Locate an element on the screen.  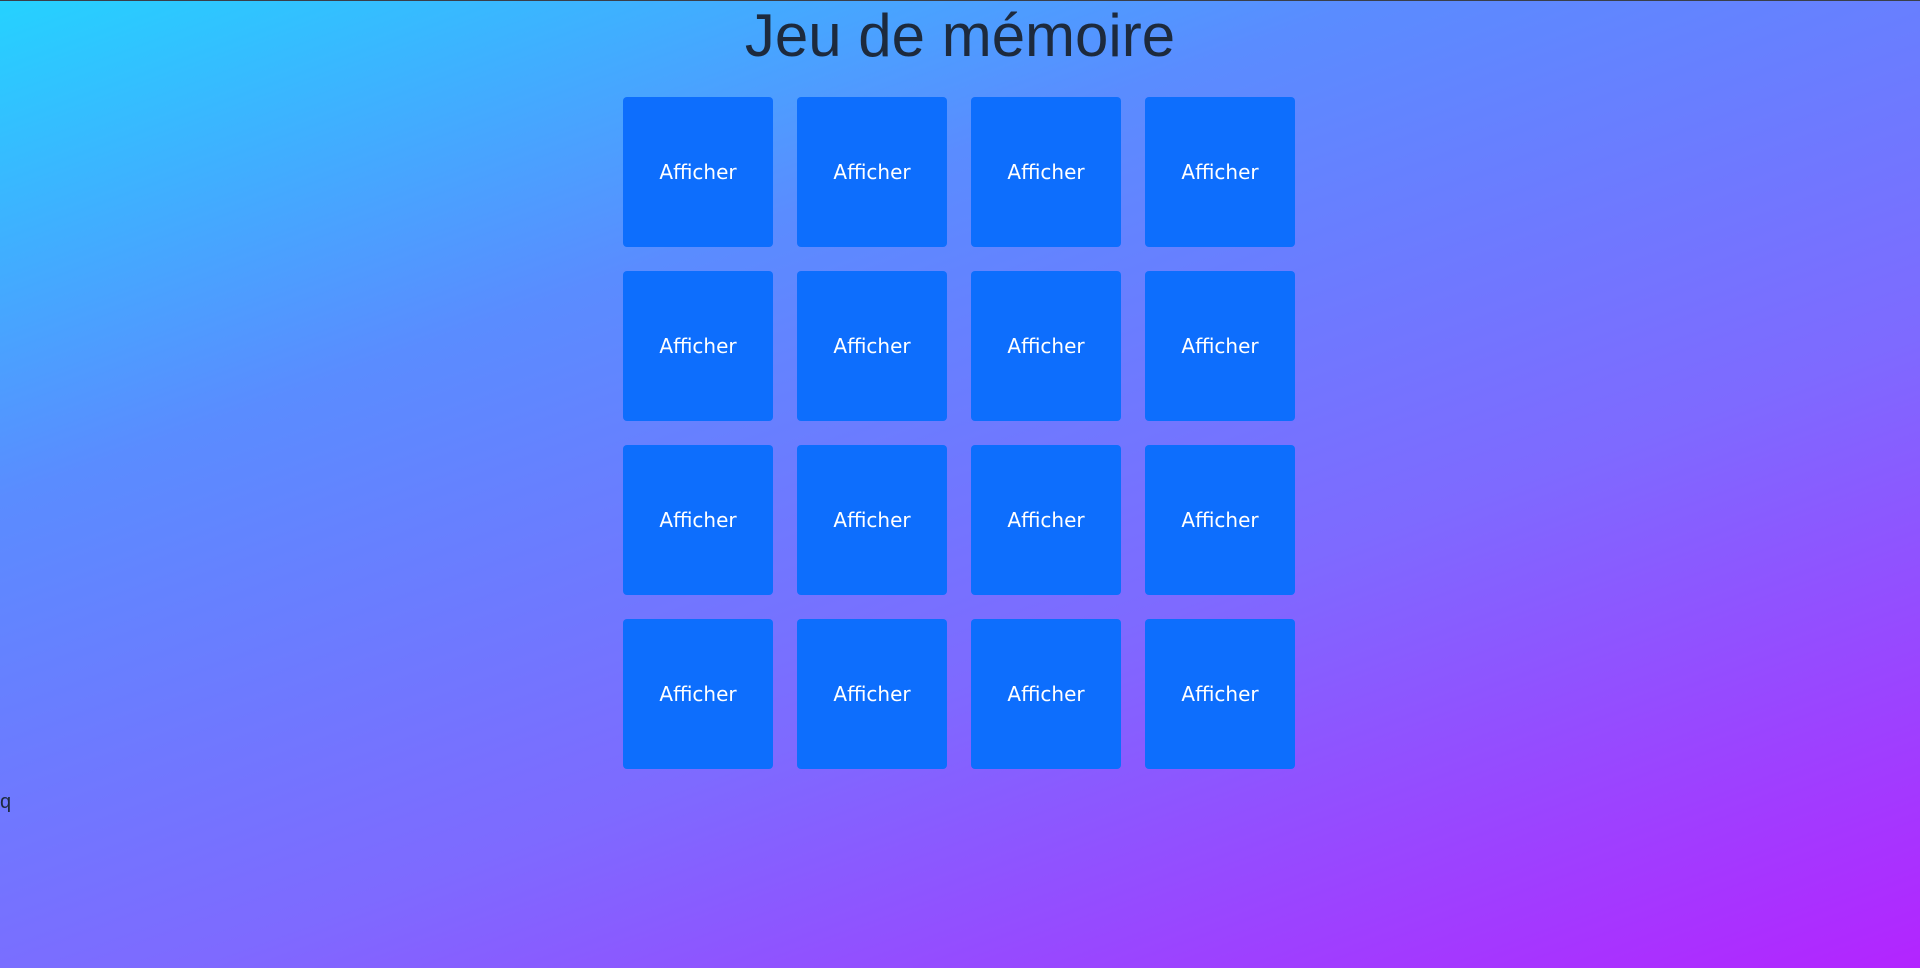
card-12: Afficher is located at coordinates (1220, 520).